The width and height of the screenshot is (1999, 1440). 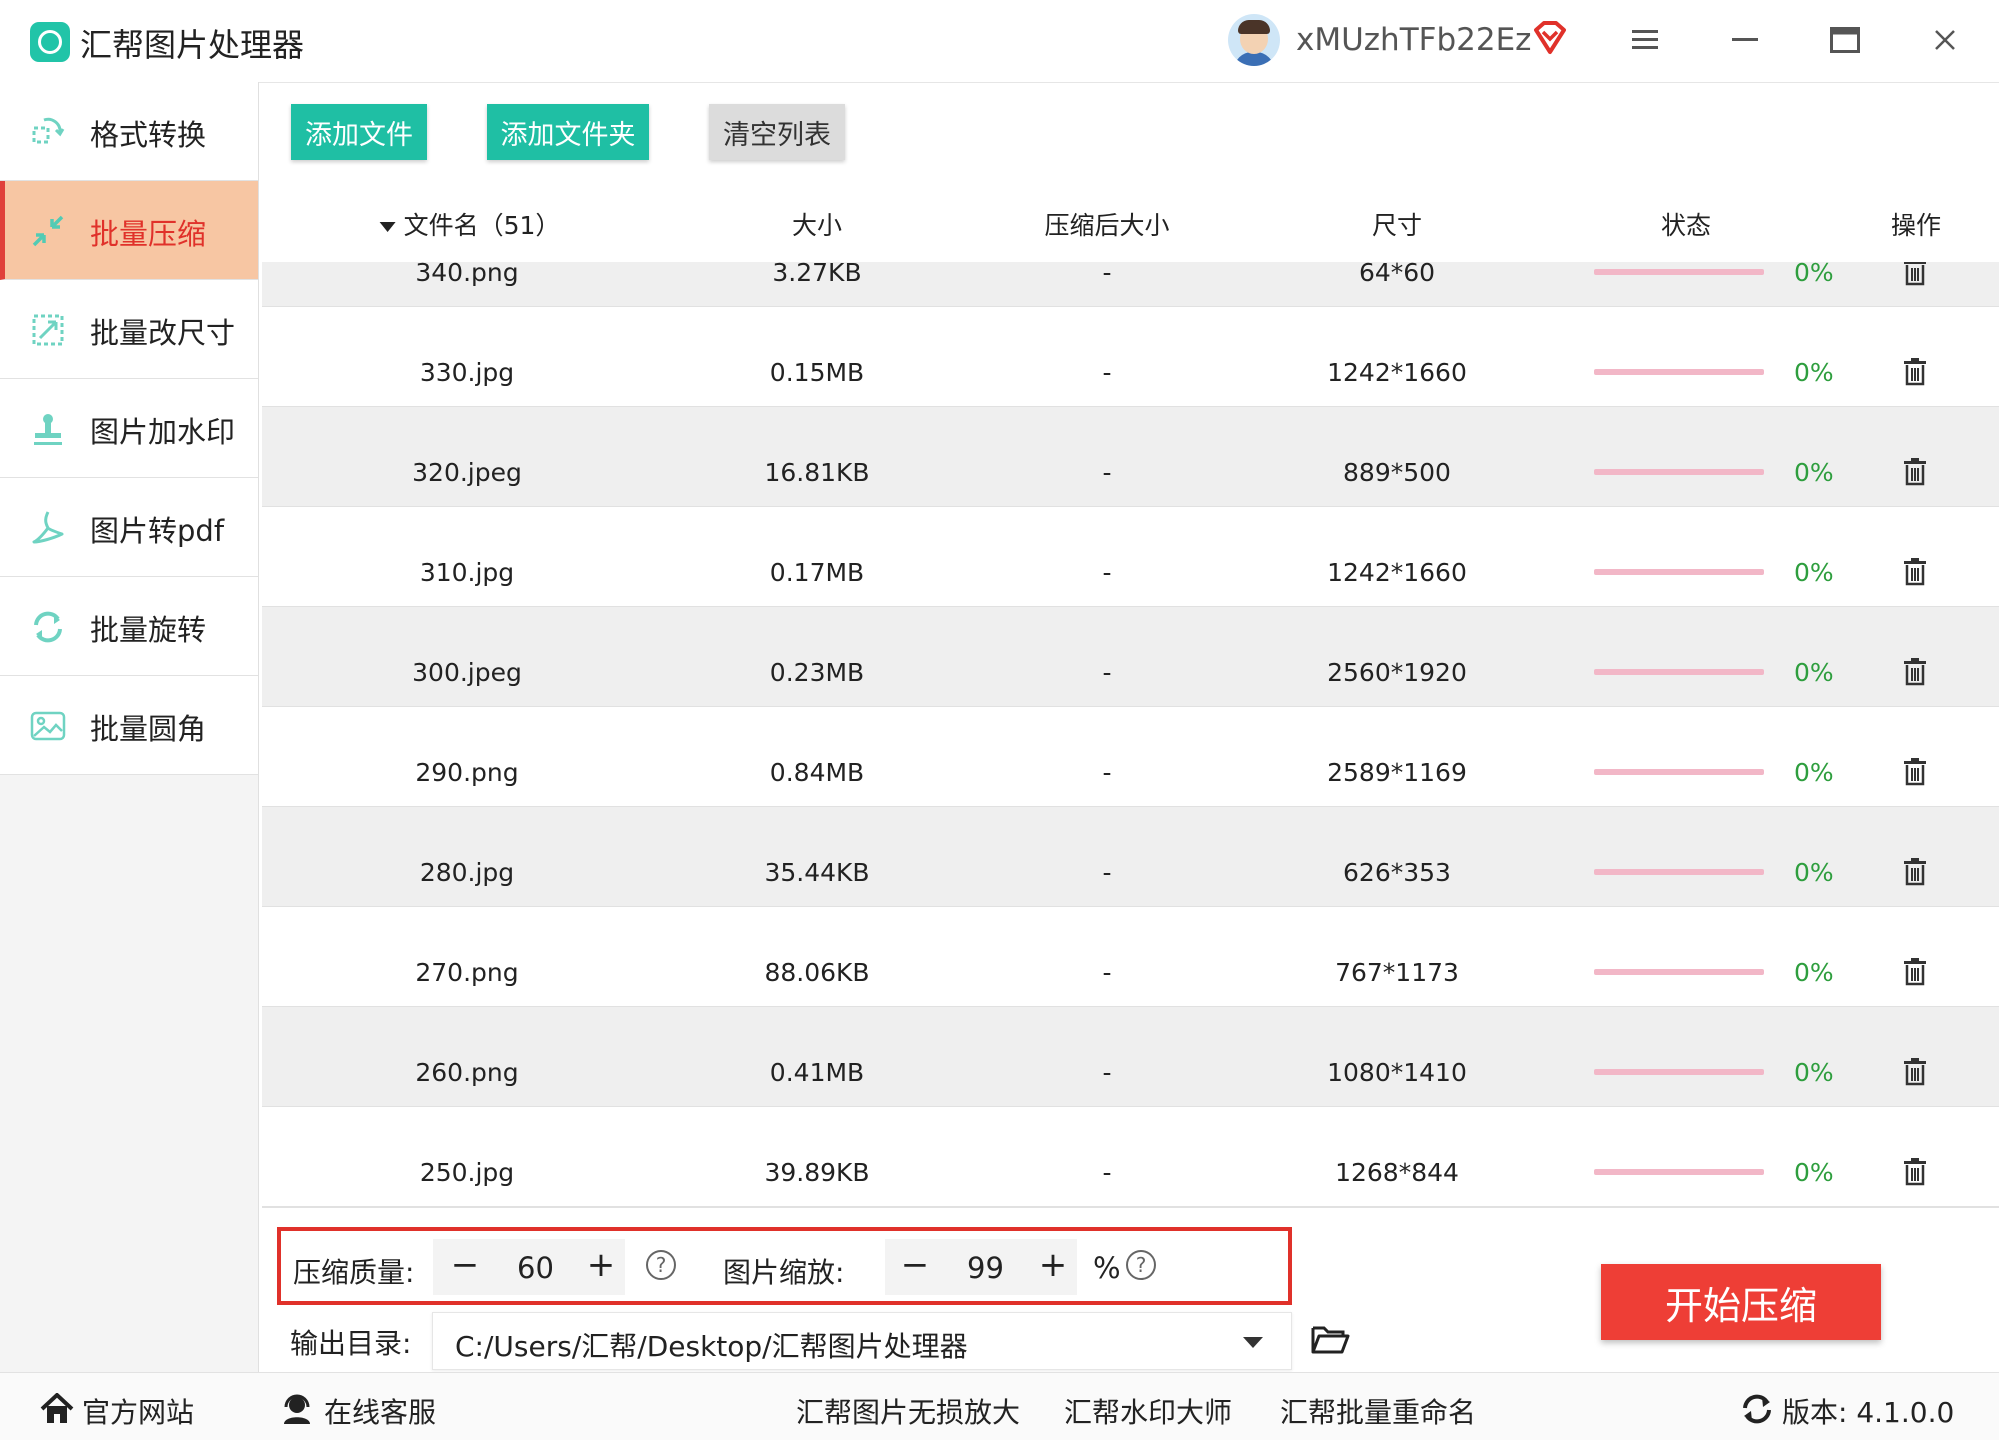 What do you see at coordinates (601, 1265) in the screenshot?
I see `quality-increase-button: +` at bounding box center [601, 1265].